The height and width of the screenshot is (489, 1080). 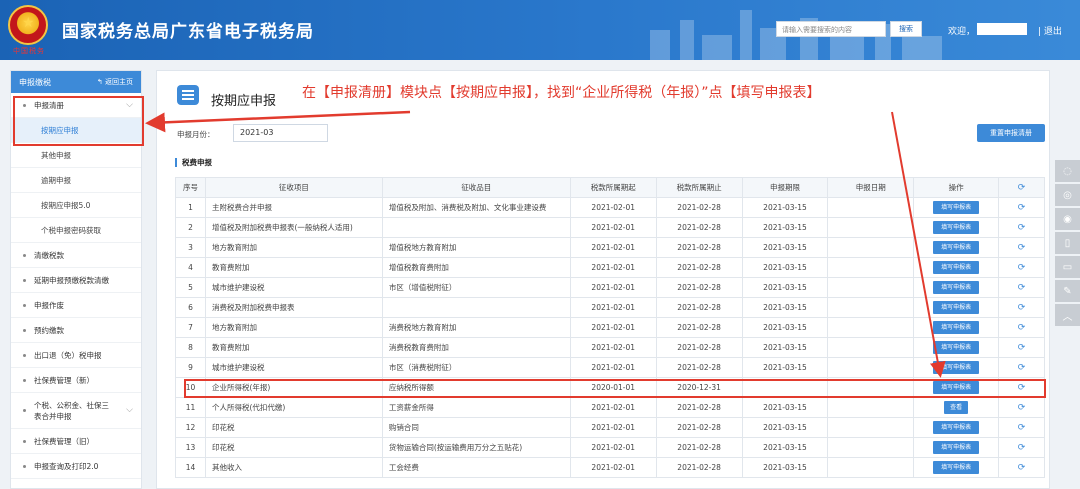 What do you see at coordinates (476, 447) in the screenshot?
I see `cell-tax-category: 货物运输合同(按运输费用万分之五贴花)` at bounding box center [476, 447].